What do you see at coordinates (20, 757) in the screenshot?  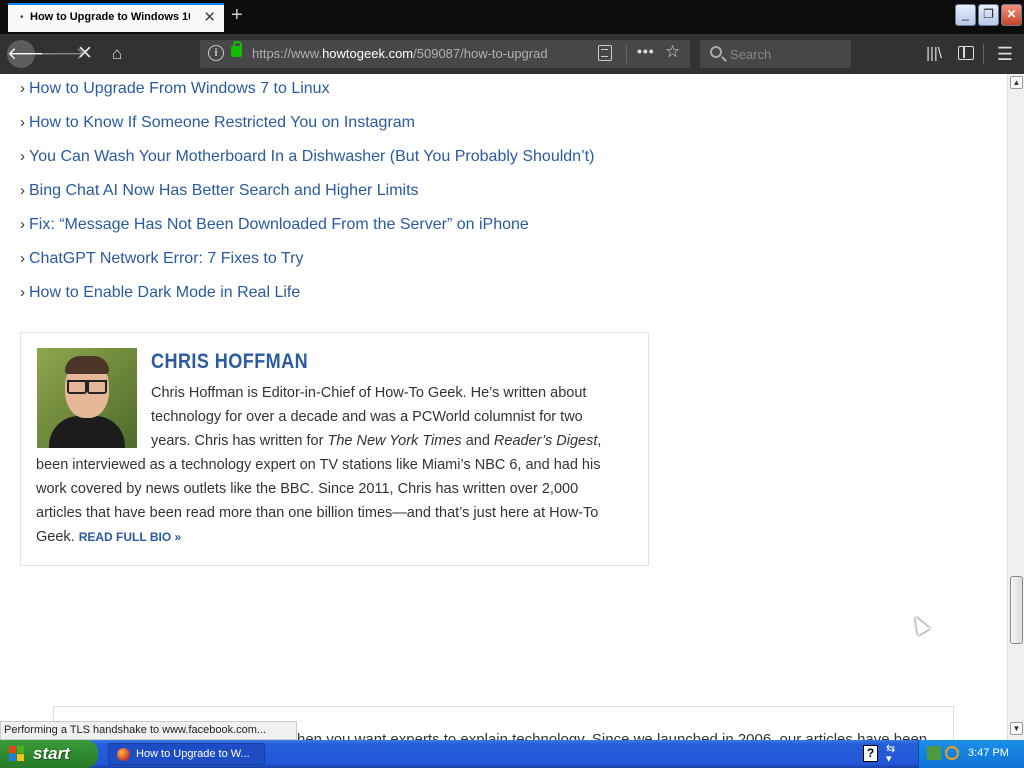 I see `logo-yellow` at bounding box center [20, 757].